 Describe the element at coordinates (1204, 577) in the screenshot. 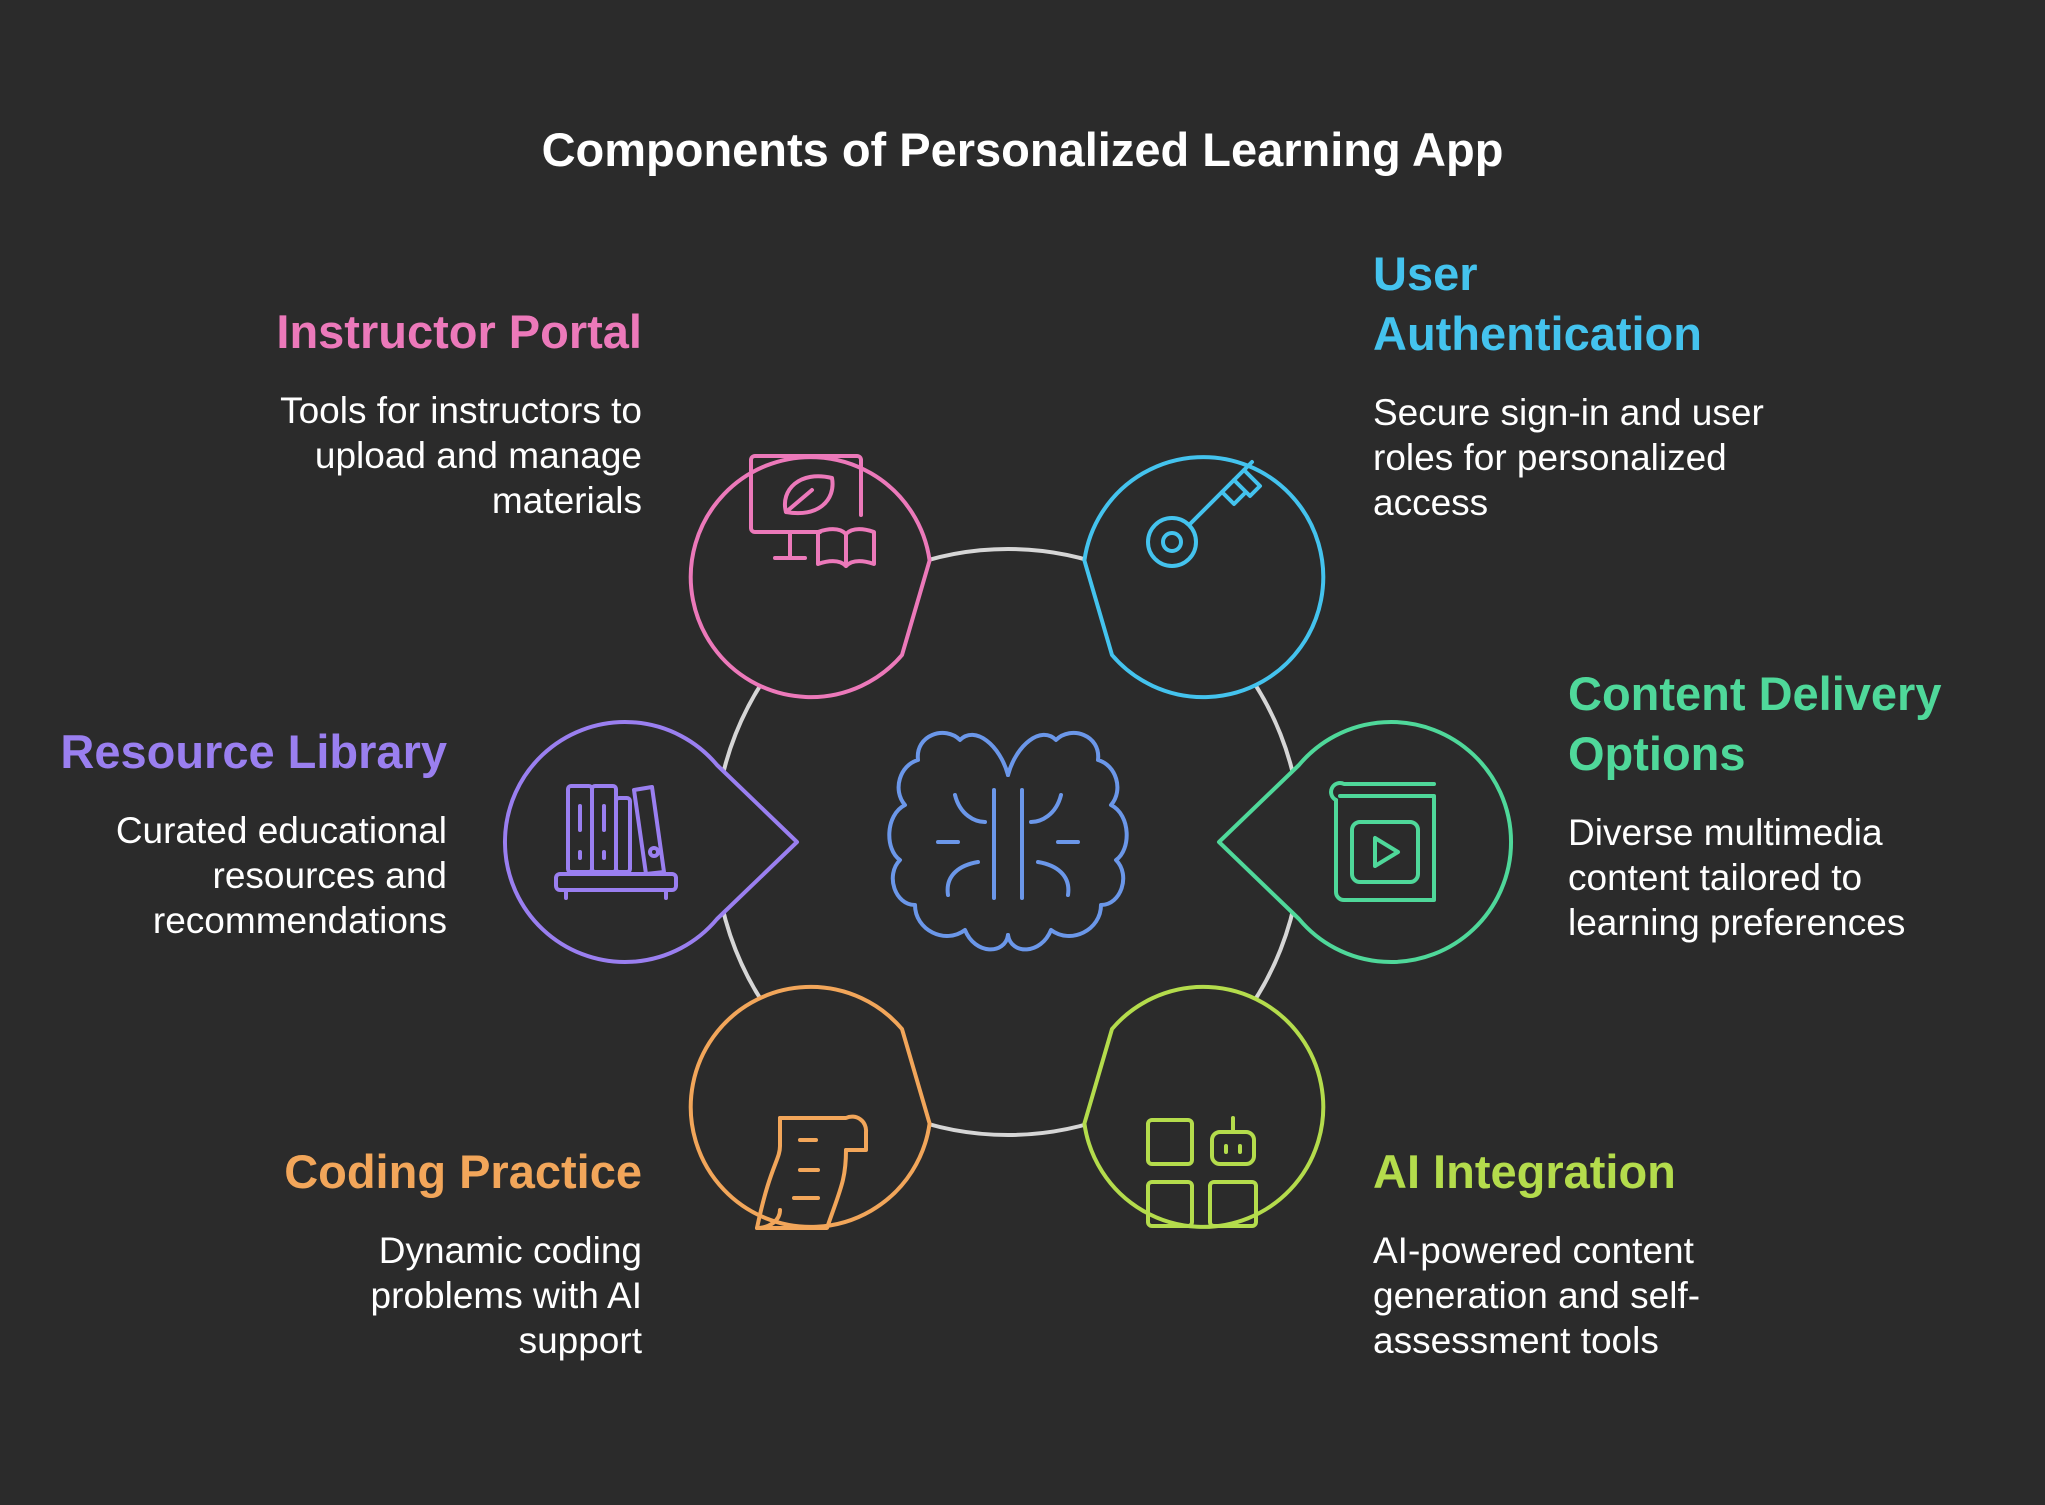

I see `user-authentication-pin` at that location.